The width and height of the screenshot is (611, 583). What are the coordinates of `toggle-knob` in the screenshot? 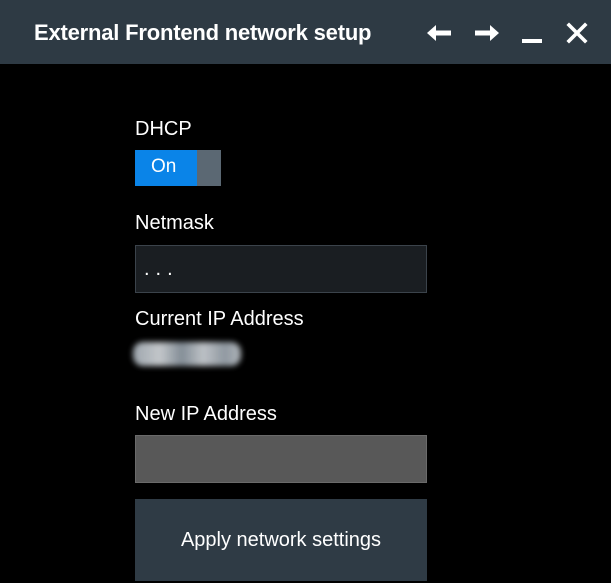 It's located at (209, 168).